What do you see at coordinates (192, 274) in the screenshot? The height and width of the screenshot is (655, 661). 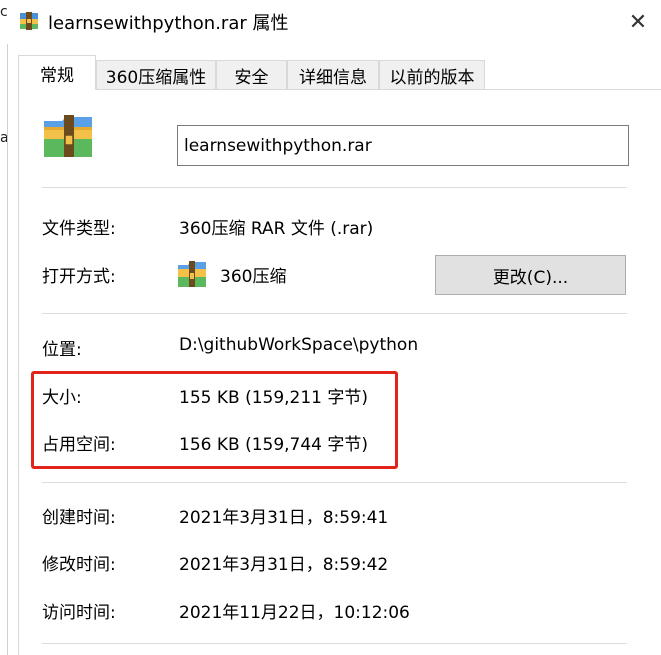 I see `archive-app-icon` at bounding box center [192, 274].